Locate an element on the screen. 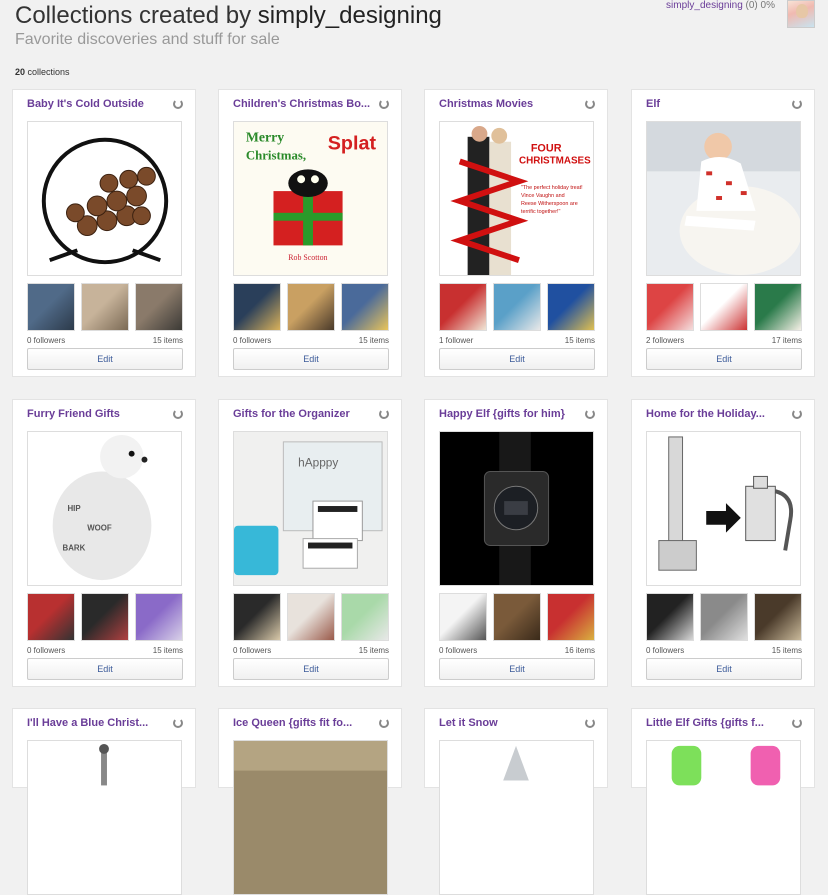  collection-main-image: hApppy is located at coordinates (310, 508).